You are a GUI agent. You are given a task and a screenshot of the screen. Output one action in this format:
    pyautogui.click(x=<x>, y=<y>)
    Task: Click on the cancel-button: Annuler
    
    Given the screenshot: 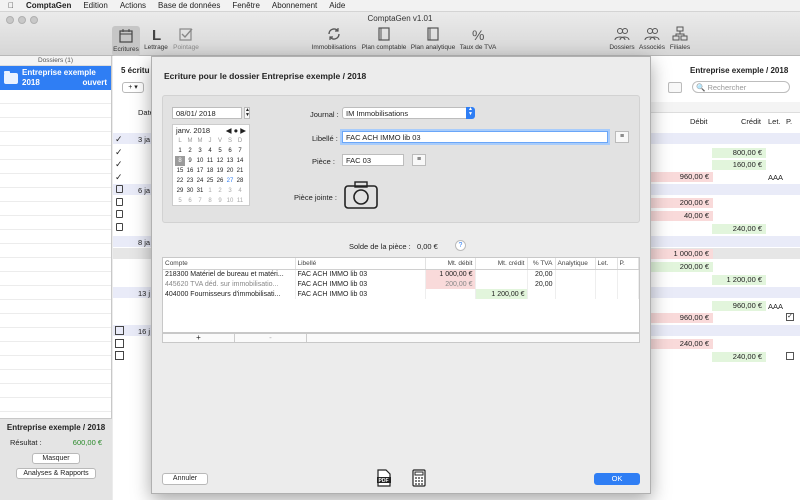 What is the action you would take?
    pyautogui.click(x=185, y=479)
    